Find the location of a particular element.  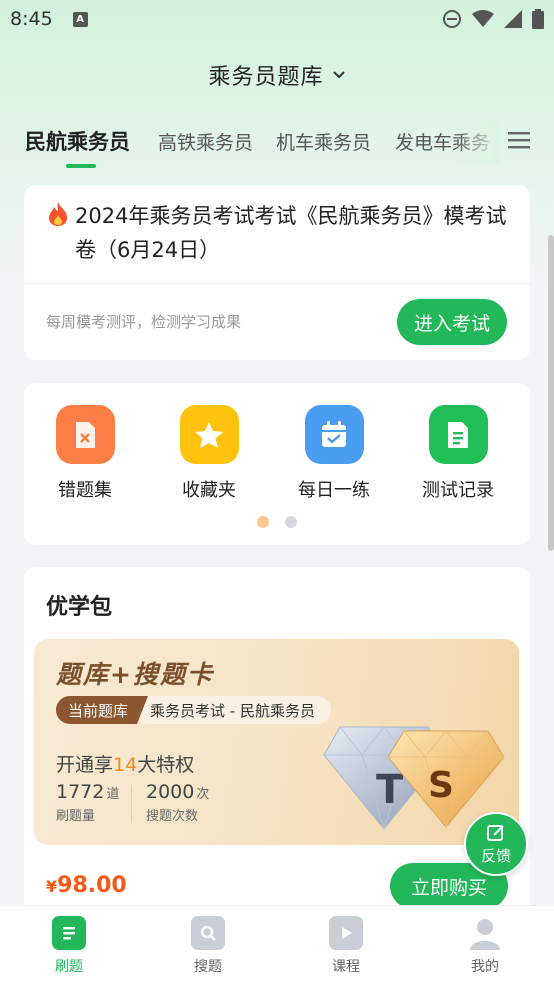

stat-divider is located at coordinates (131, 804).